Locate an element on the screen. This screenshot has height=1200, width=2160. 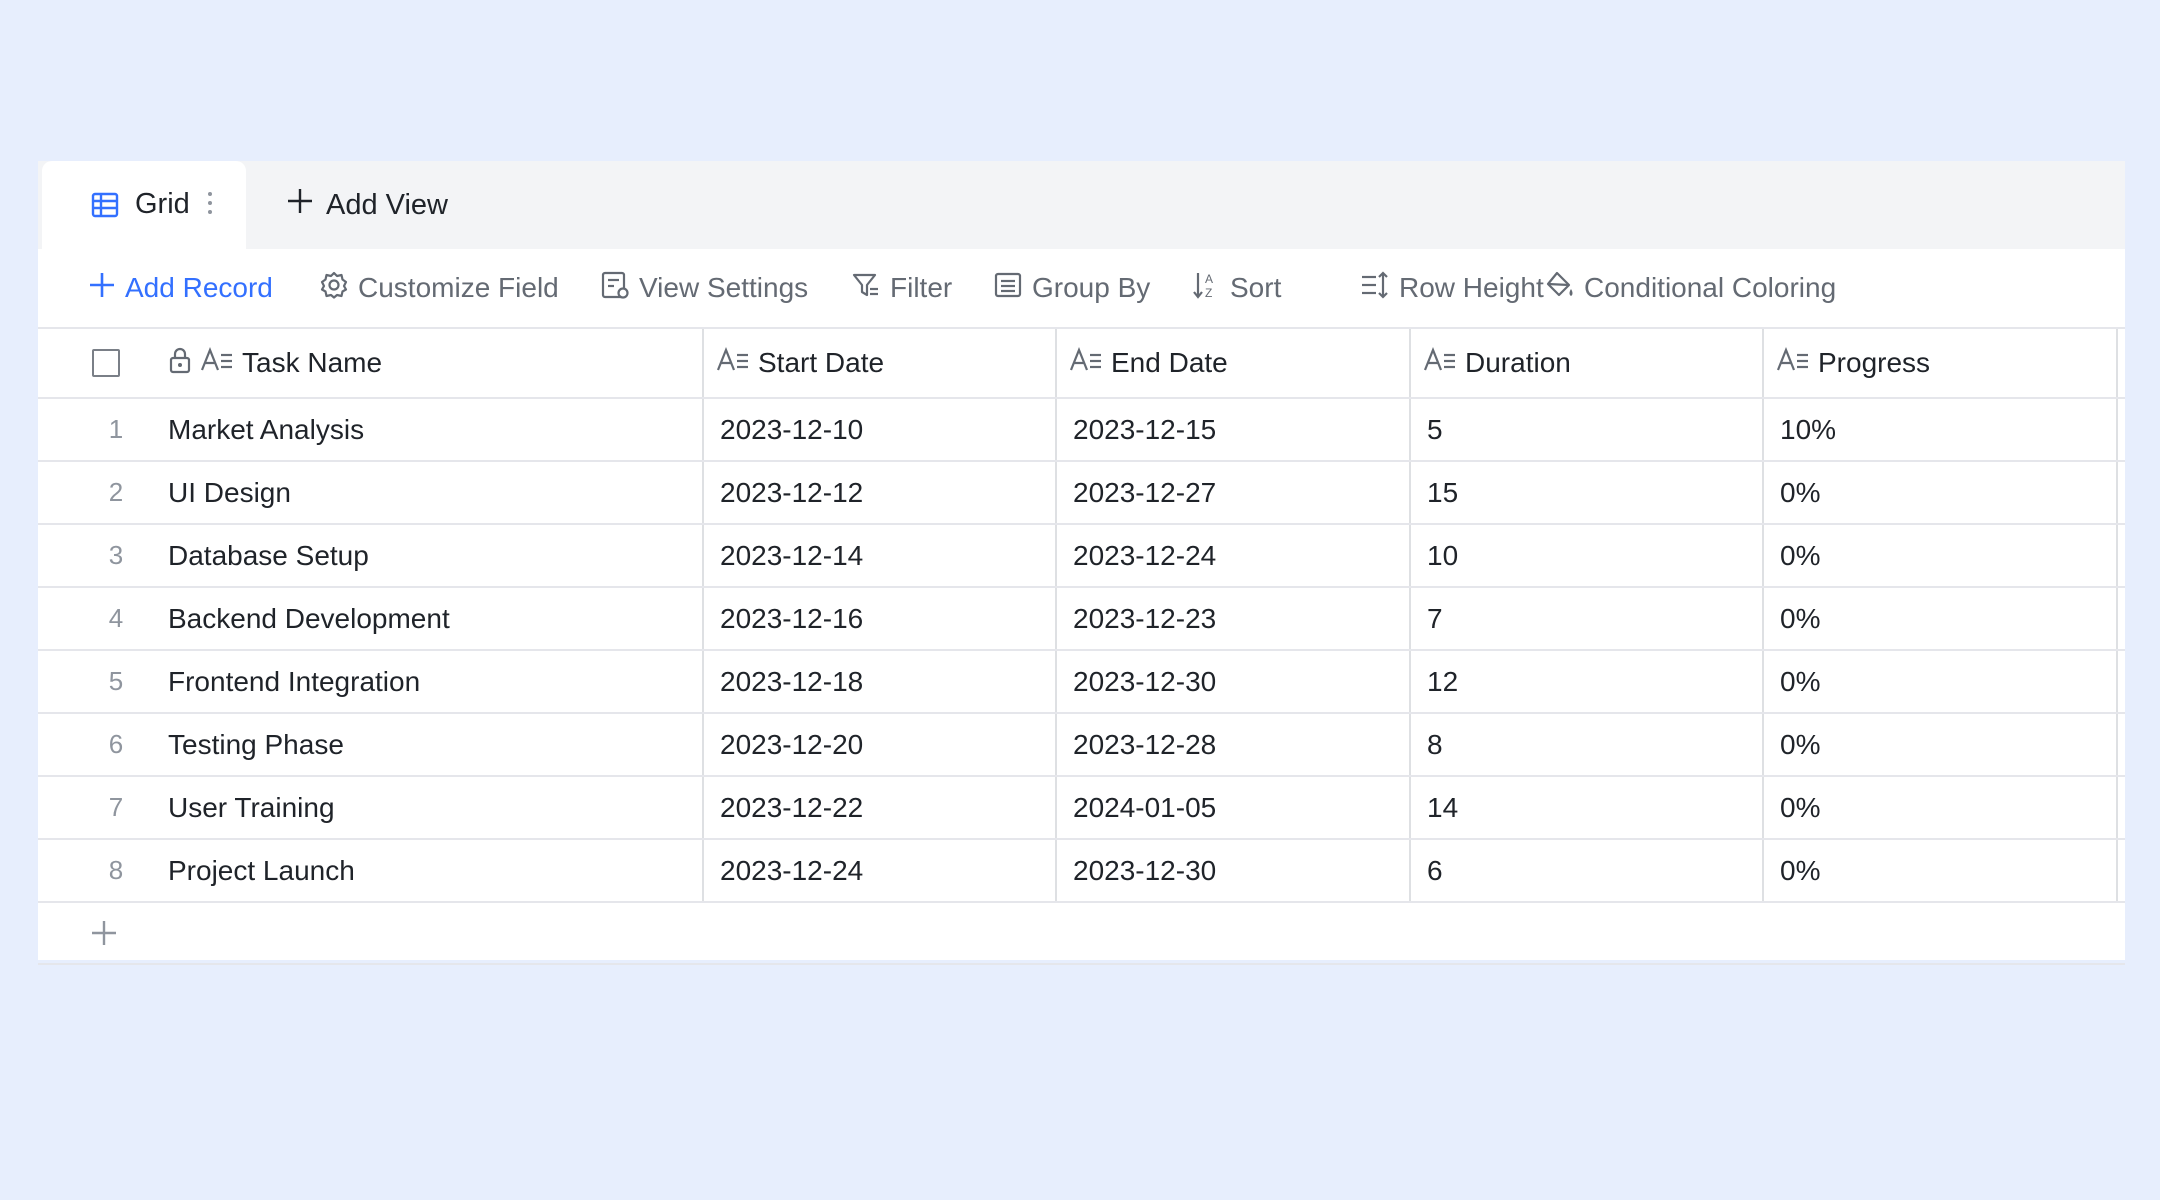
plus-icon is located at coordinates (300, 205).